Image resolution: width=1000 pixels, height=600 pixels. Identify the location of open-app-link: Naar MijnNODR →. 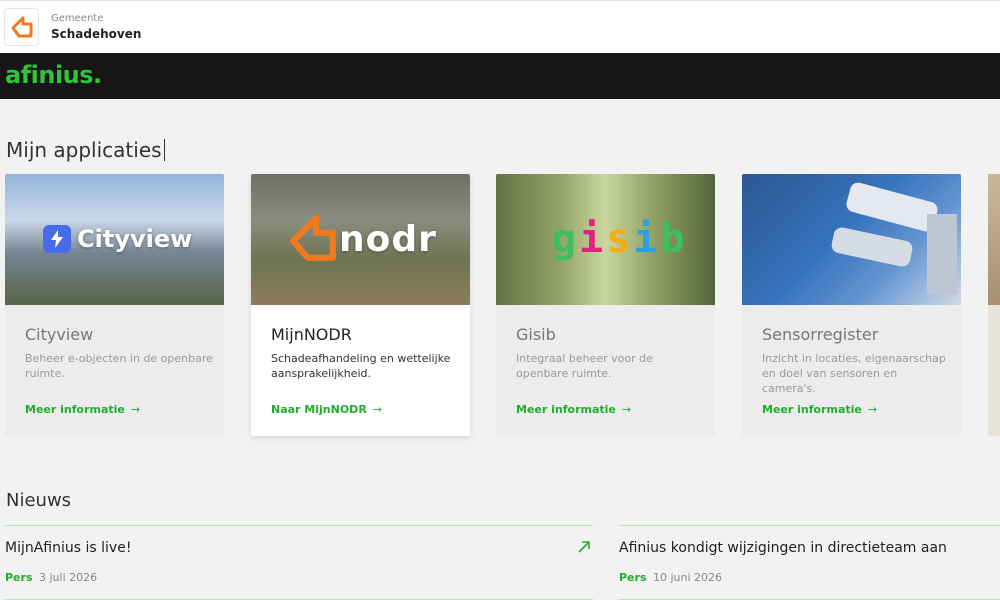
(326, 409).